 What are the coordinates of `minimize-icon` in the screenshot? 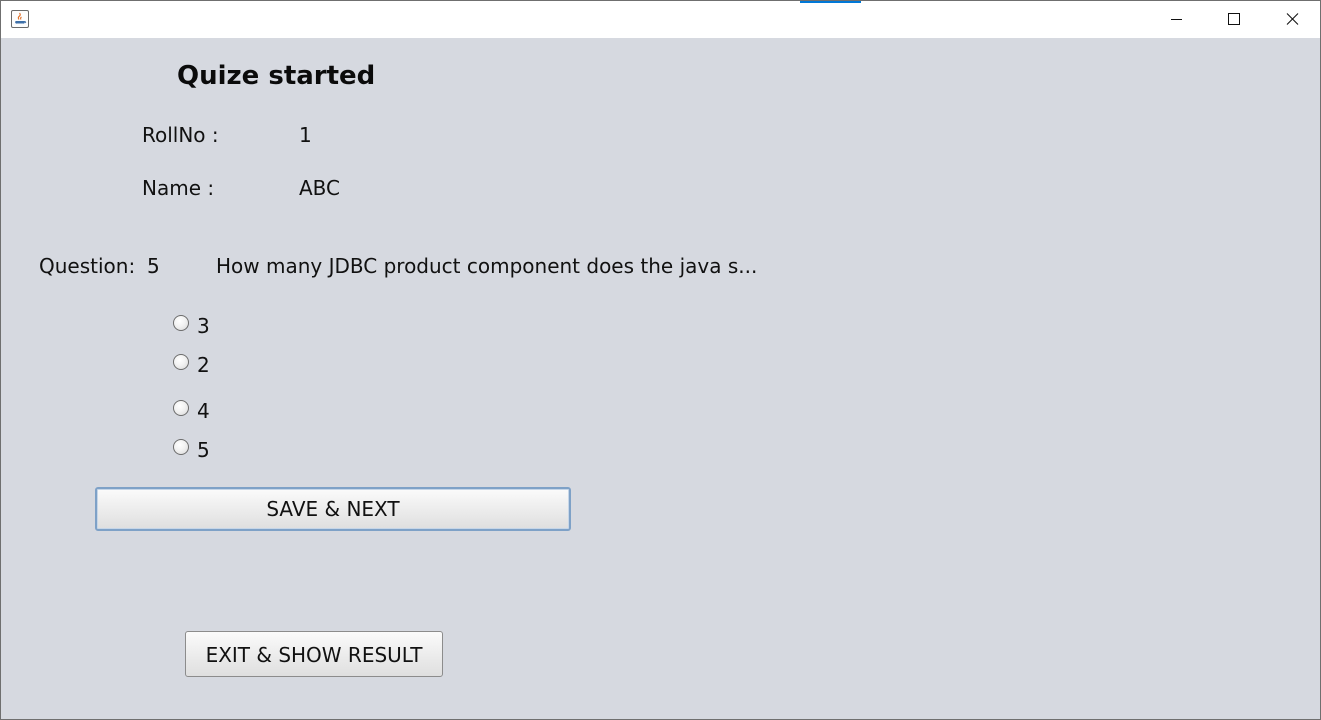 It's located at (1176, 19).